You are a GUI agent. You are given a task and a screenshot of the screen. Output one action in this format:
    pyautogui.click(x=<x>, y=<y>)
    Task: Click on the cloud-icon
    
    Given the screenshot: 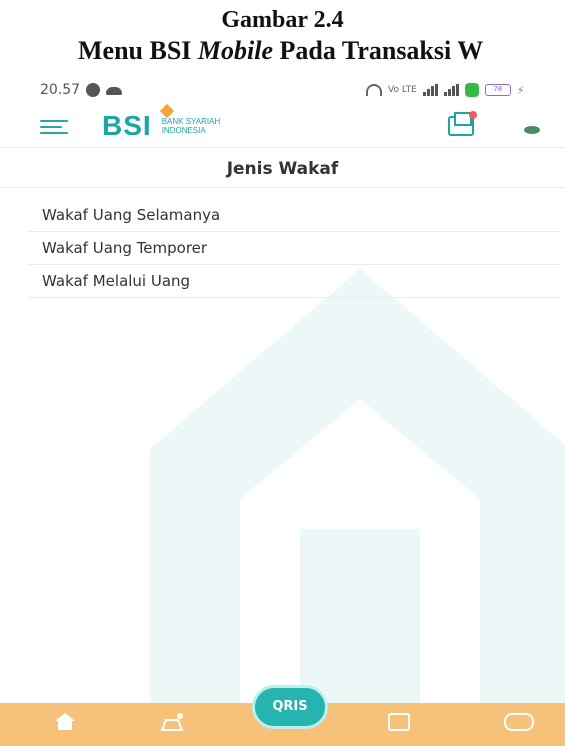 What is the action you would take?
    pyautogui.click(x=114, y=91)
    